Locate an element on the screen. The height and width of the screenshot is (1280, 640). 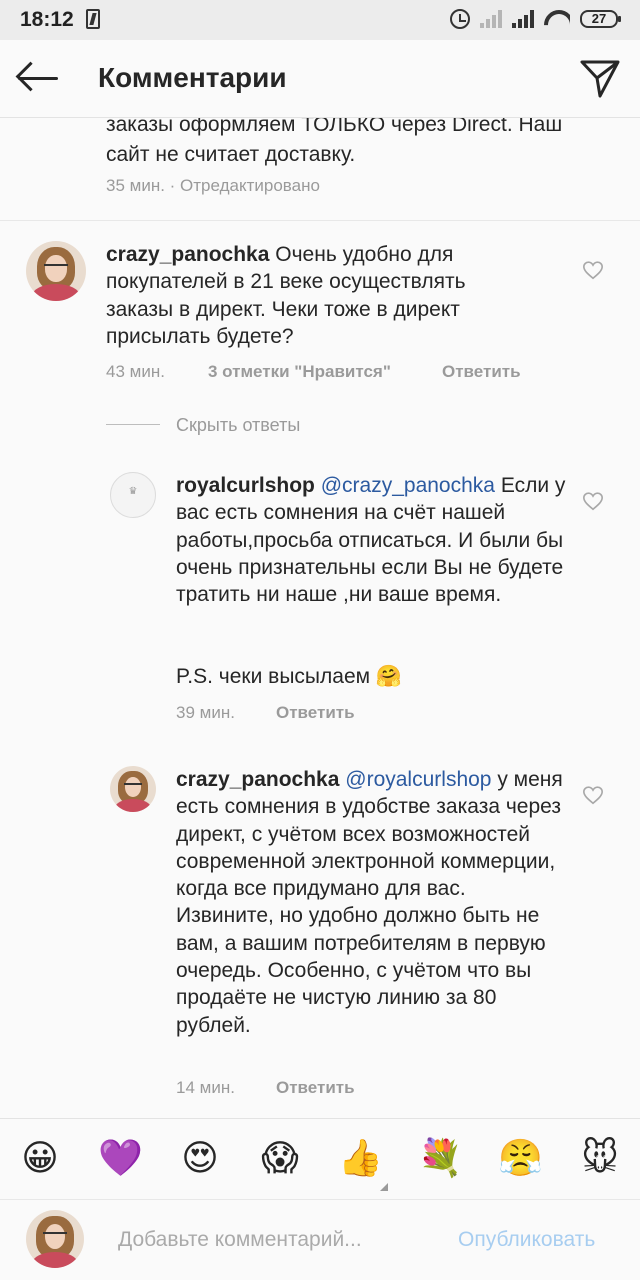
battery-icon: 27 is located at coordinates (600, 19).